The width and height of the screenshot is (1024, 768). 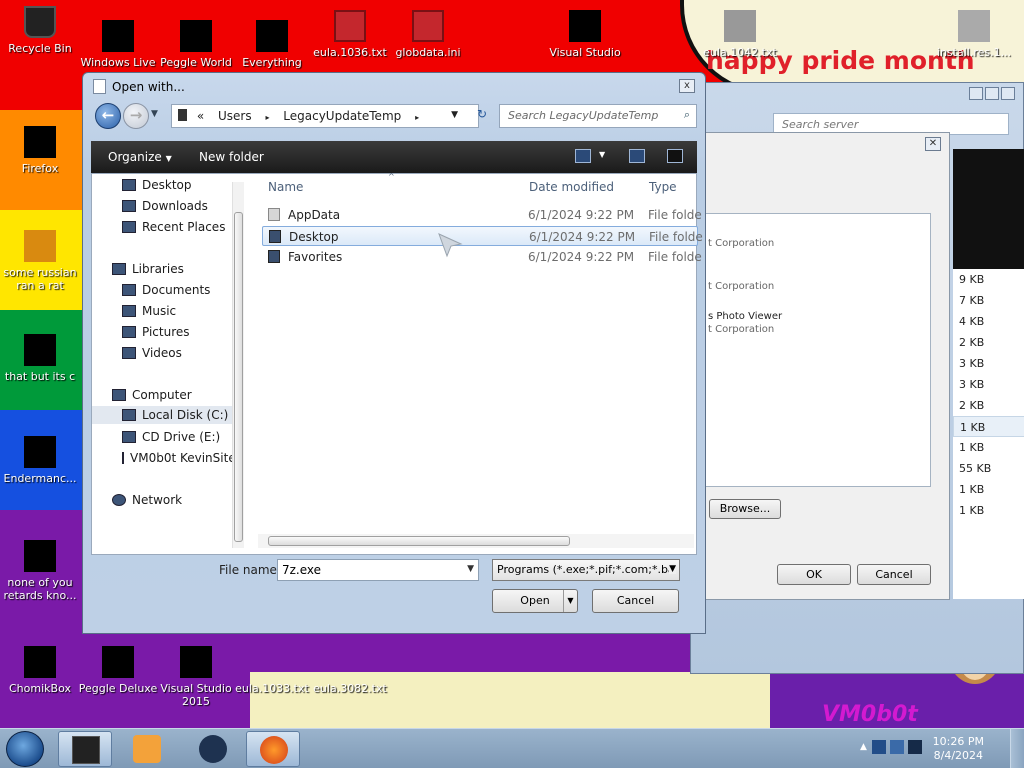 I want to click on minimize-button, so click(x=976, y=93).